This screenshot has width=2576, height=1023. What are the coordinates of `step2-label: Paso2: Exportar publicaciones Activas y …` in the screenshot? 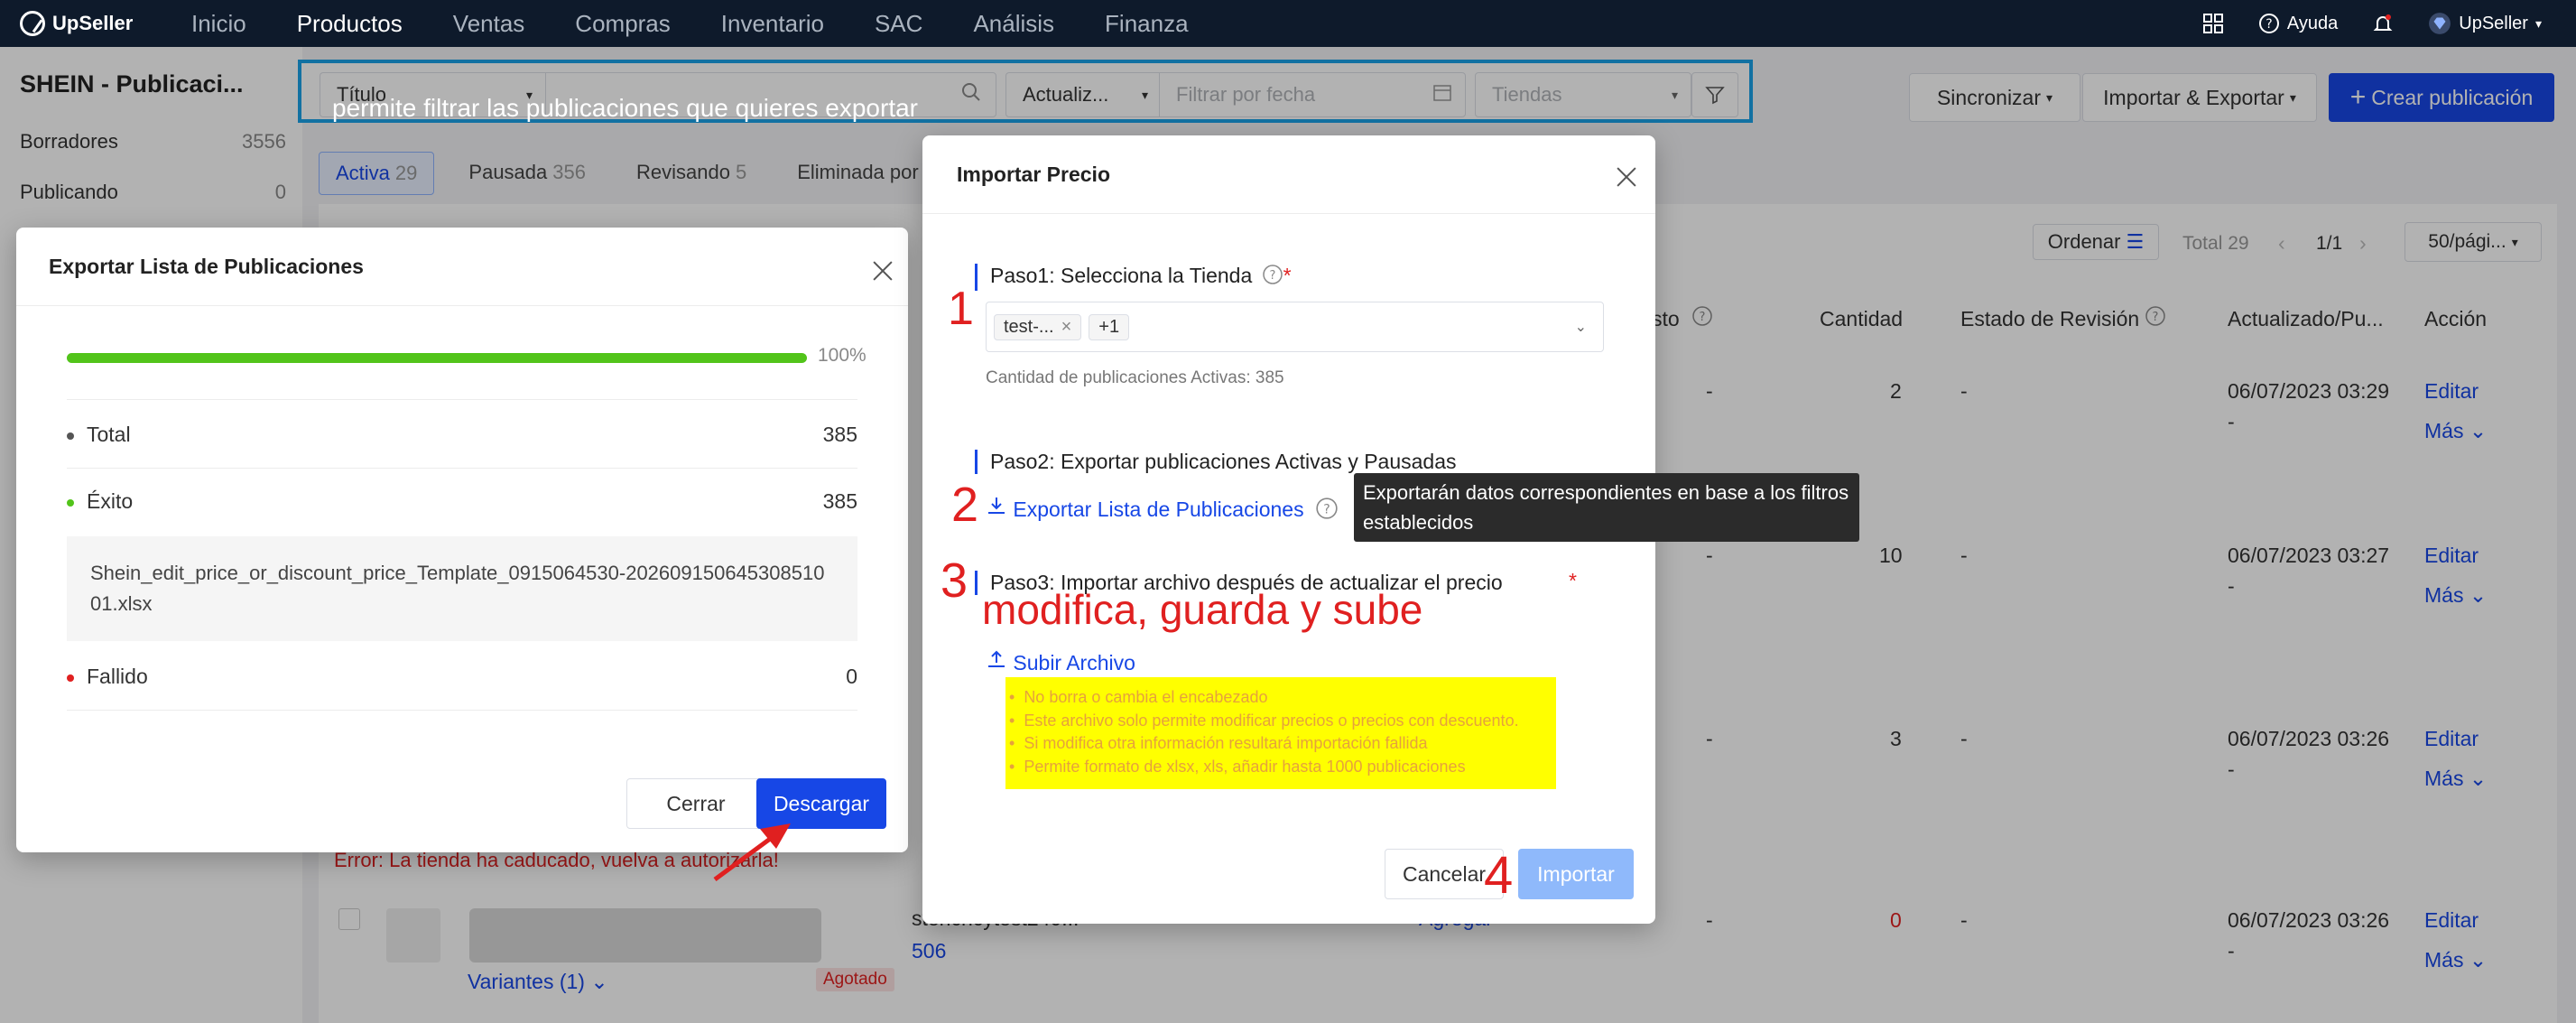 It's located at (1216, 462).